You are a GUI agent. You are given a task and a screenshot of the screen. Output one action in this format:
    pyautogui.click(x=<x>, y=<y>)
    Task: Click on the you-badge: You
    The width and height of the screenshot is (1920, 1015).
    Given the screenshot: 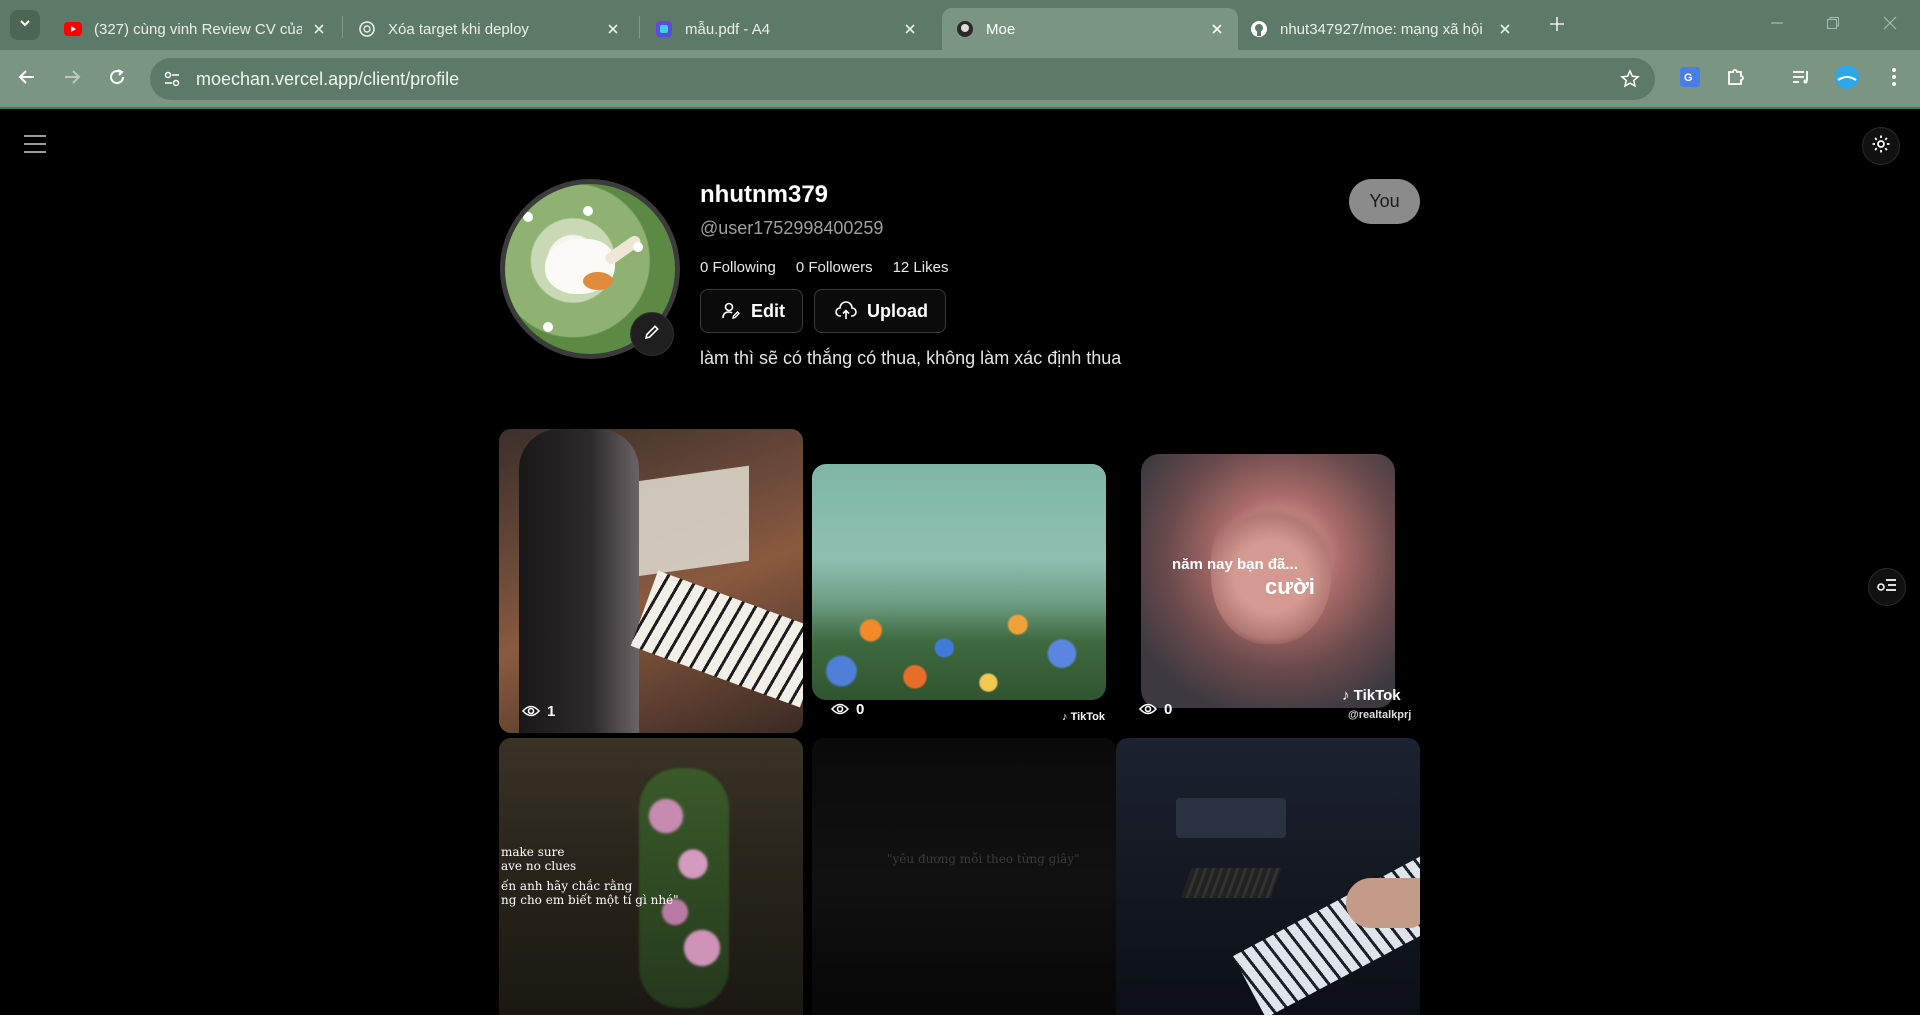 What is the action you would take?
    pyautogui.click(x=1384, y=201)
    